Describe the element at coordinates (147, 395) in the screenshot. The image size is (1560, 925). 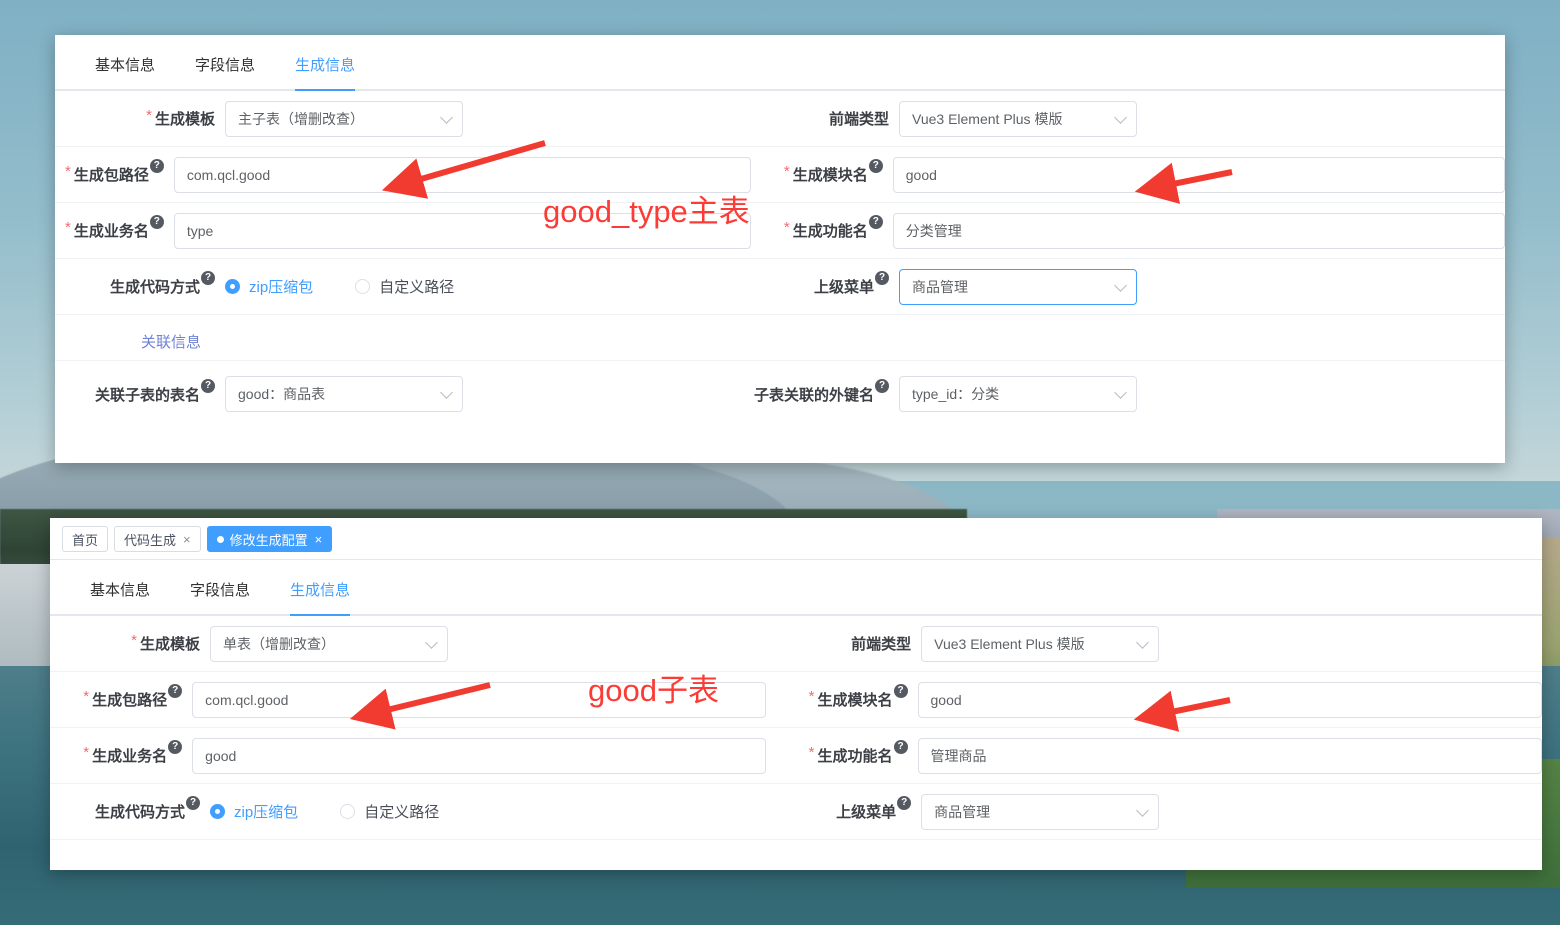
I see `label-text: 关联子表的表名` at that location.